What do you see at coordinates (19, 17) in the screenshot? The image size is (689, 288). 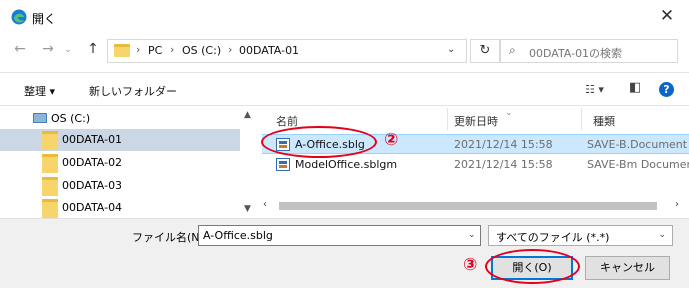 I see `edge-browser-icon` at bounding box center [19, 17].